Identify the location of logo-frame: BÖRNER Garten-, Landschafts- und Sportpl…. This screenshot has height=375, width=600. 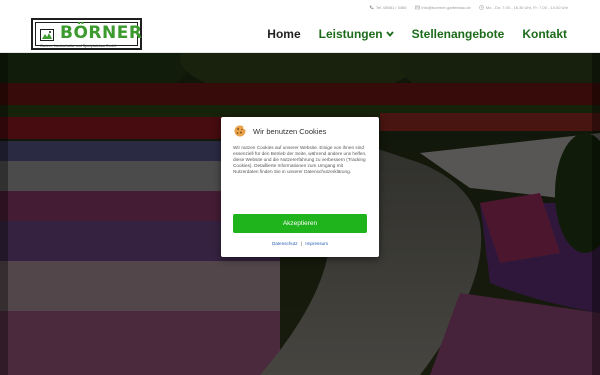
(88, 35).